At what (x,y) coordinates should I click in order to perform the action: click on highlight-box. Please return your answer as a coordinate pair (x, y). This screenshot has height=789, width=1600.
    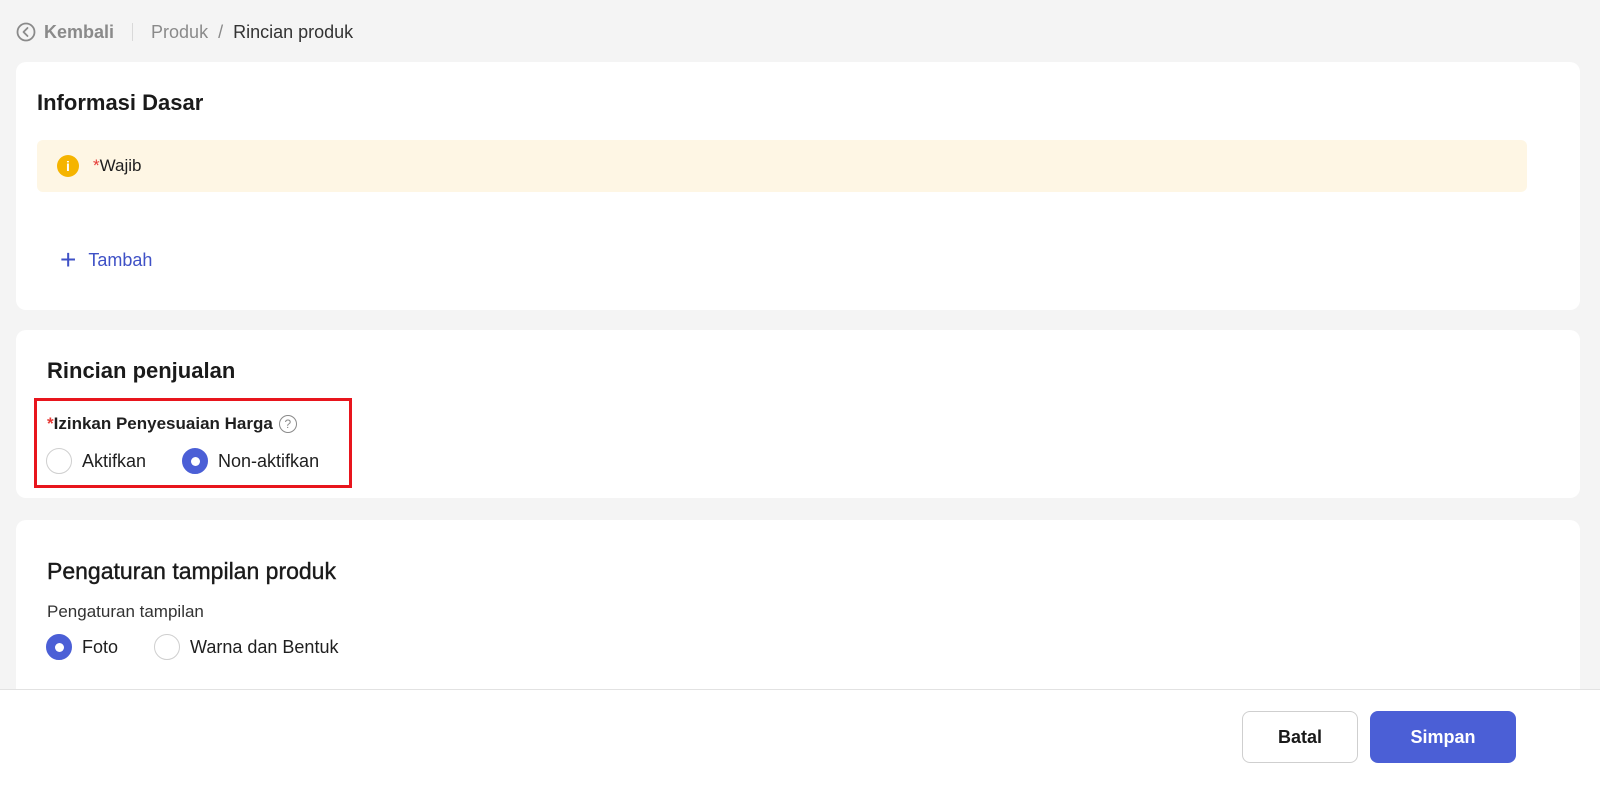
    Looking at the image, I should click on (193, 443).